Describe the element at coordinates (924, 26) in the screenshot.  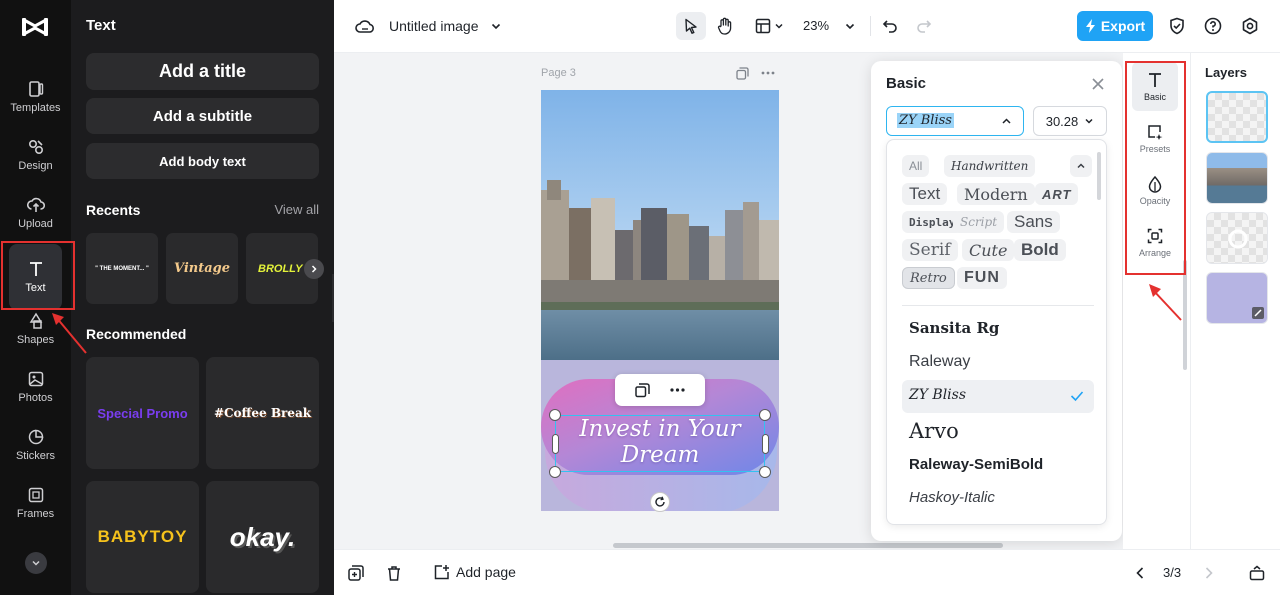
I see `redo-button` at that location.